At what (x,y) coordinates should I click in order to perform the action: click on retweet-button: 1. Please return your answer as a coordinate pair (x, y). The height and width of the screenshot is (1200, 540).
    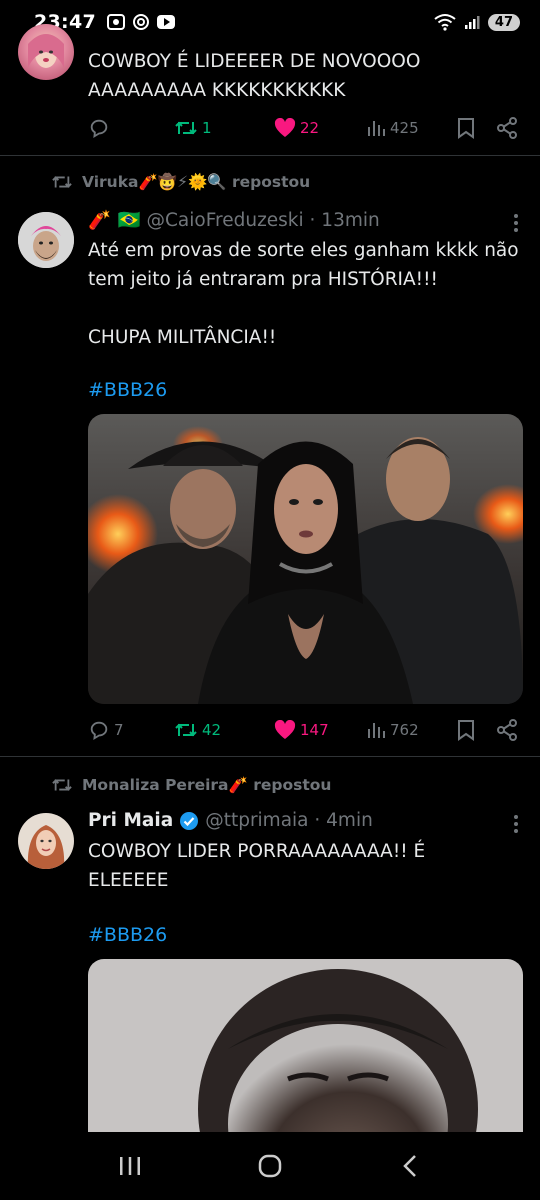
    Looking at the image, I should click on (224, 128).